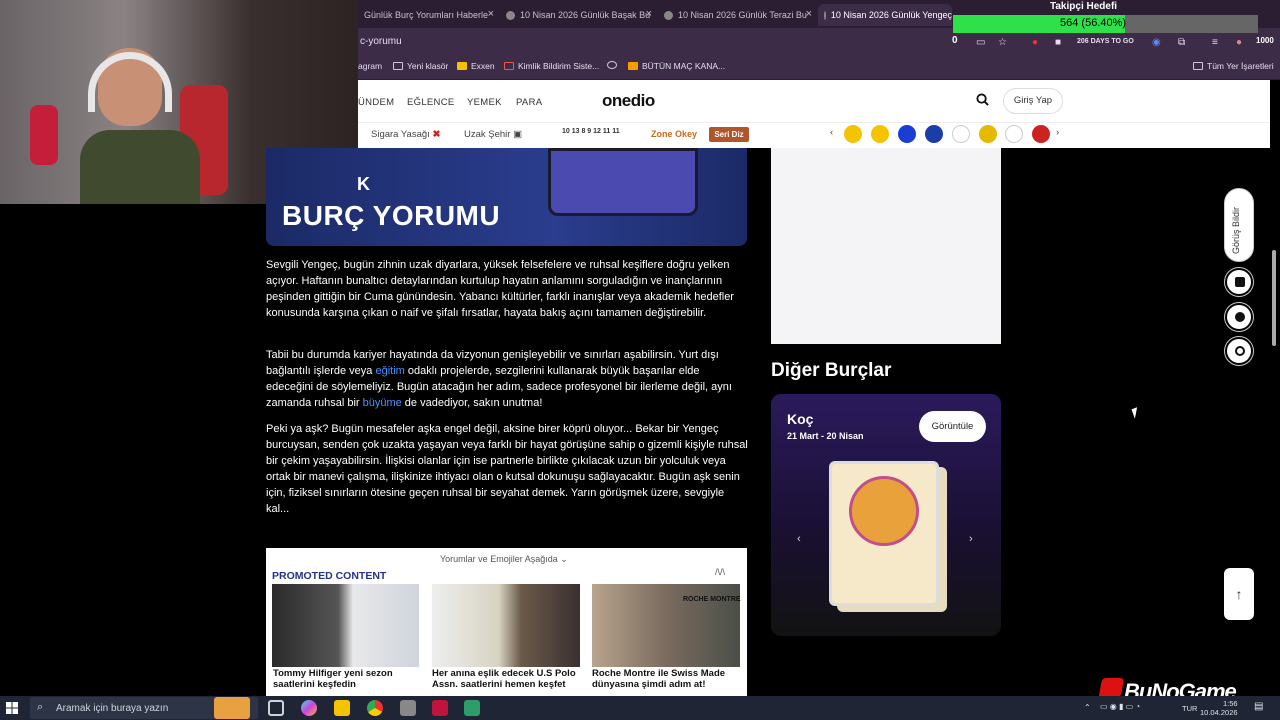 This screenshot has width=1280, height=720. I want to click on search-highlight-icon, so click(232, 708).